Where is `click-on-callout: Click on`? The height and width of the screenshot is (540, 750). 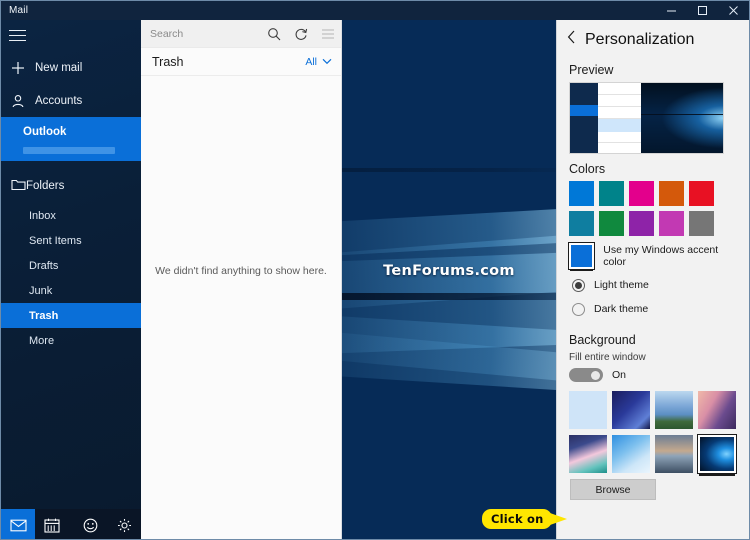 click-on-callout: Click on is located at coordinates (525, 519).